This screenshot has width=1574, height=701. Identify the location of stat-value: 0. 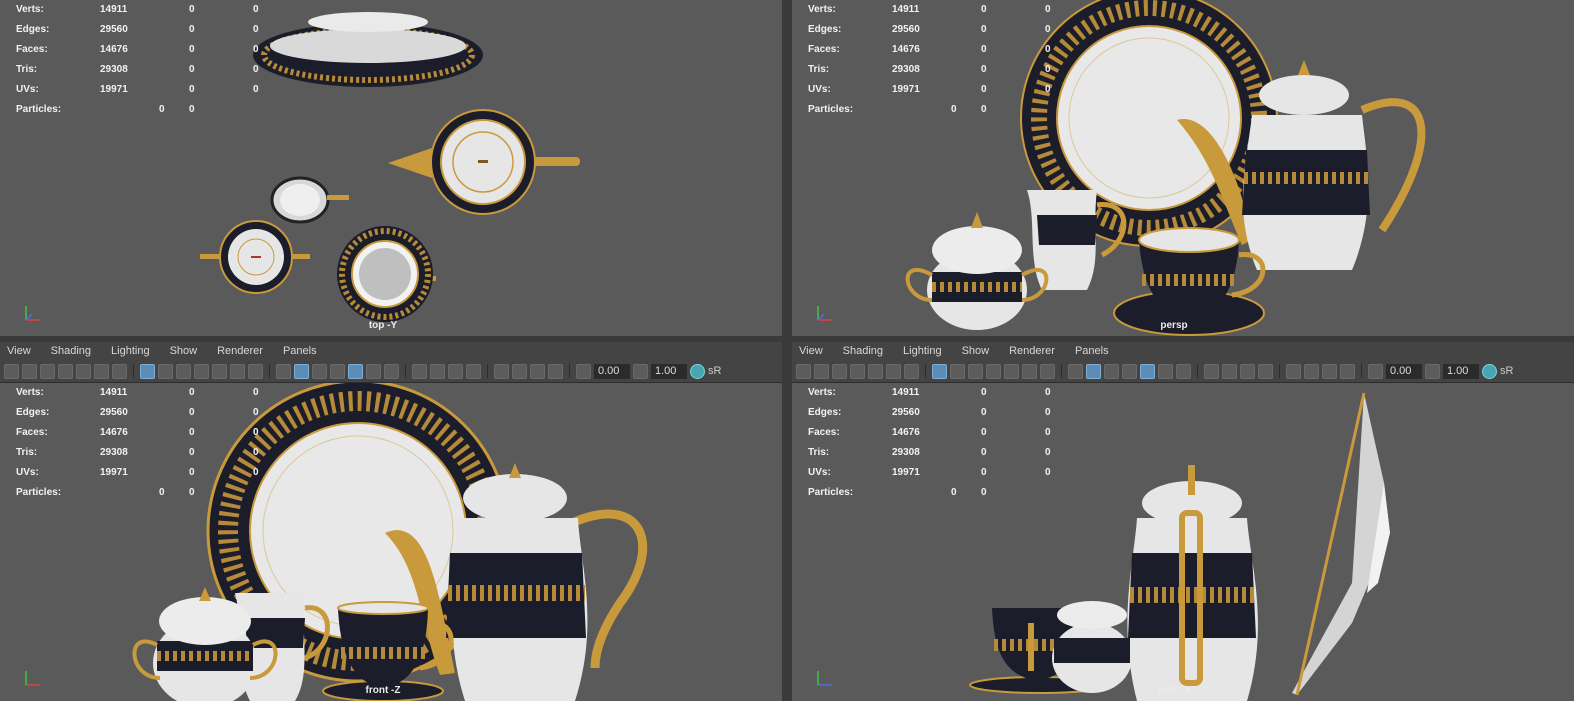
(1048, 69).